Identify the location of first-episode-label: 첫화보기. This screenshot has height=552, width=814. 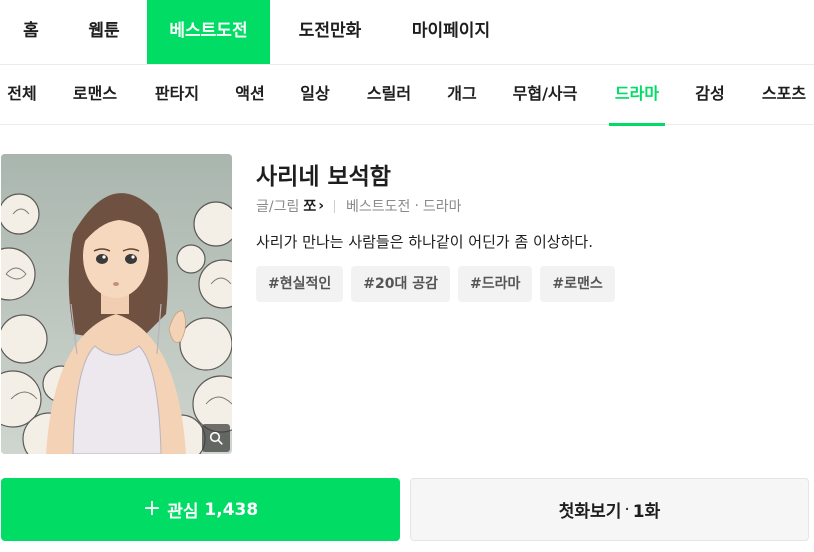
(590, 512).